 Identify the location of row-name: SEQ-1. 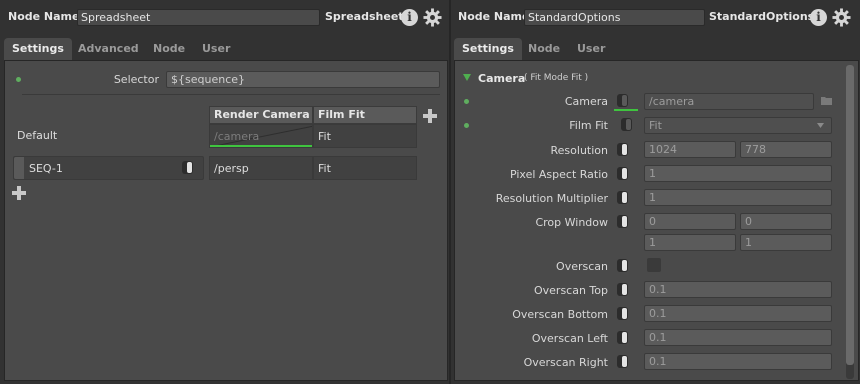
(44, 168).